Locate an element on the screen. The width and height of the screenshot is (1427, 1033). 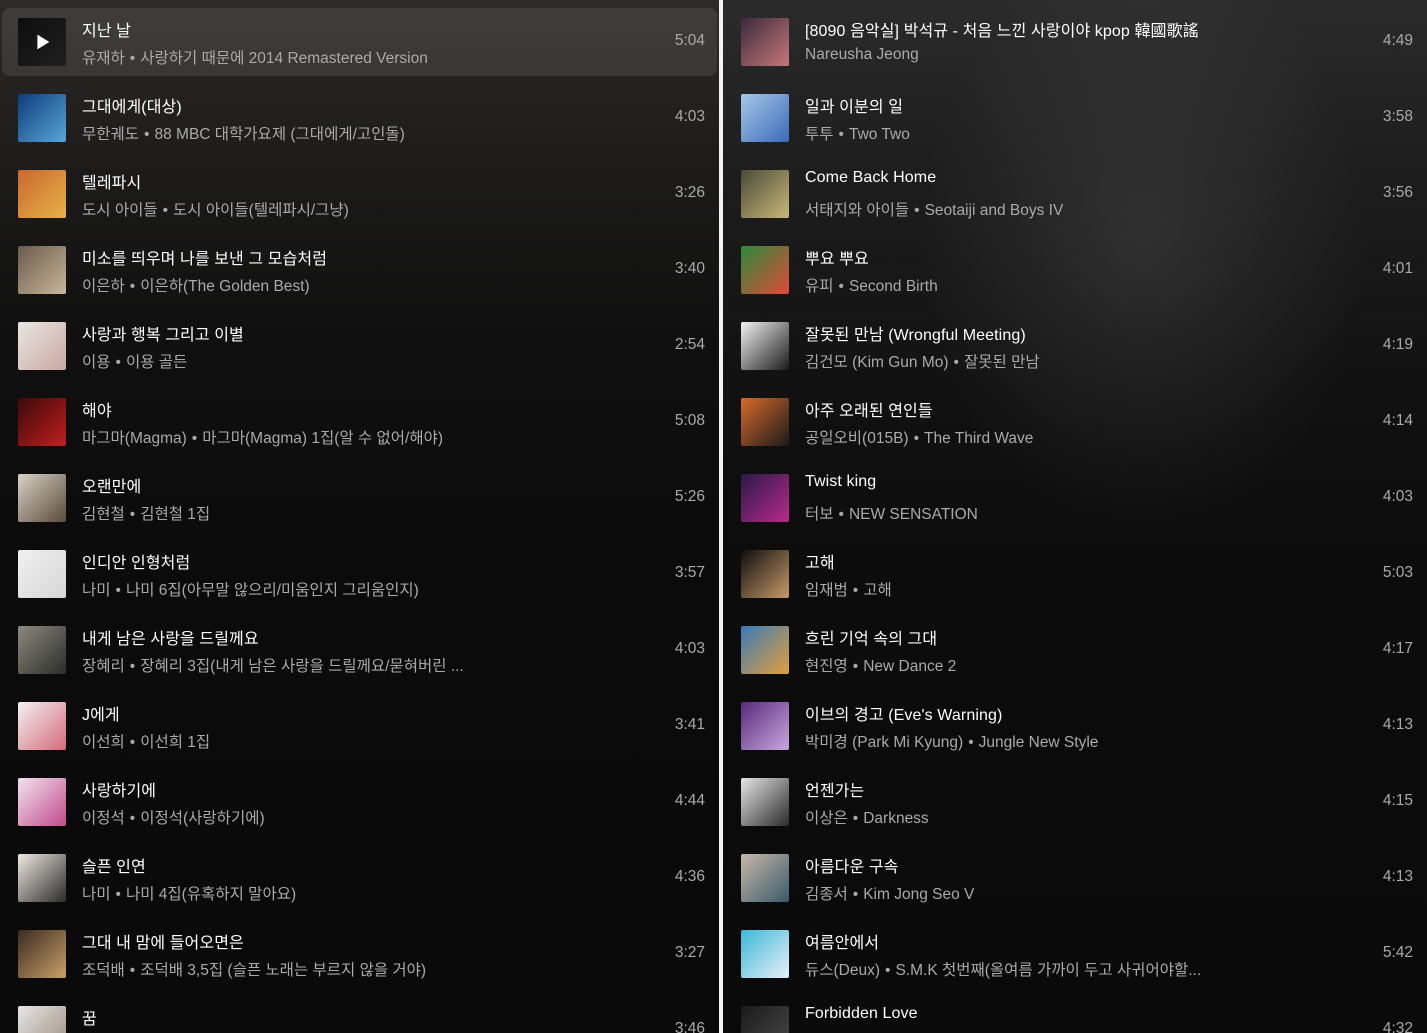
song-artist: 이상은 is located at coordinates (826, 818).